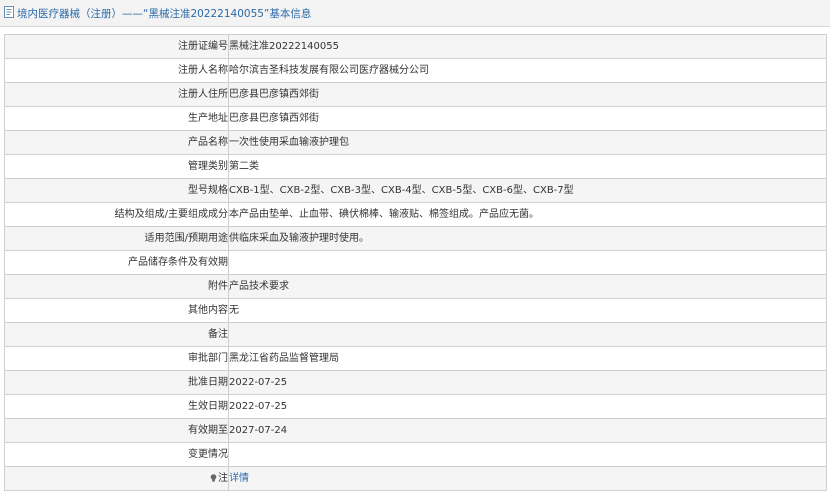 The image size is (830, 503). Describe the element at coordinates (116, 166) in the screenshot. I see `row-label: 管理类别` at that location.